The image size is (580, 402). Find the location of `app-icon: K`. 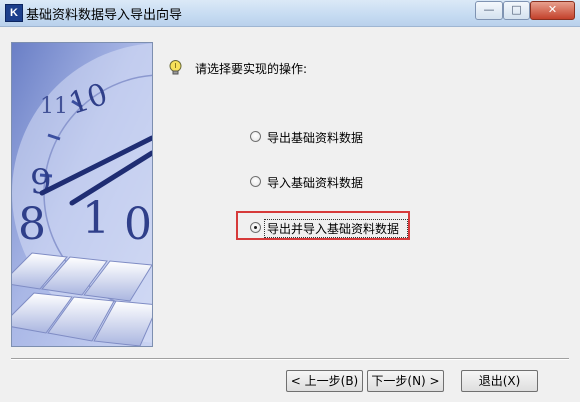

app-icon: K is located at coordinates (14, 13).